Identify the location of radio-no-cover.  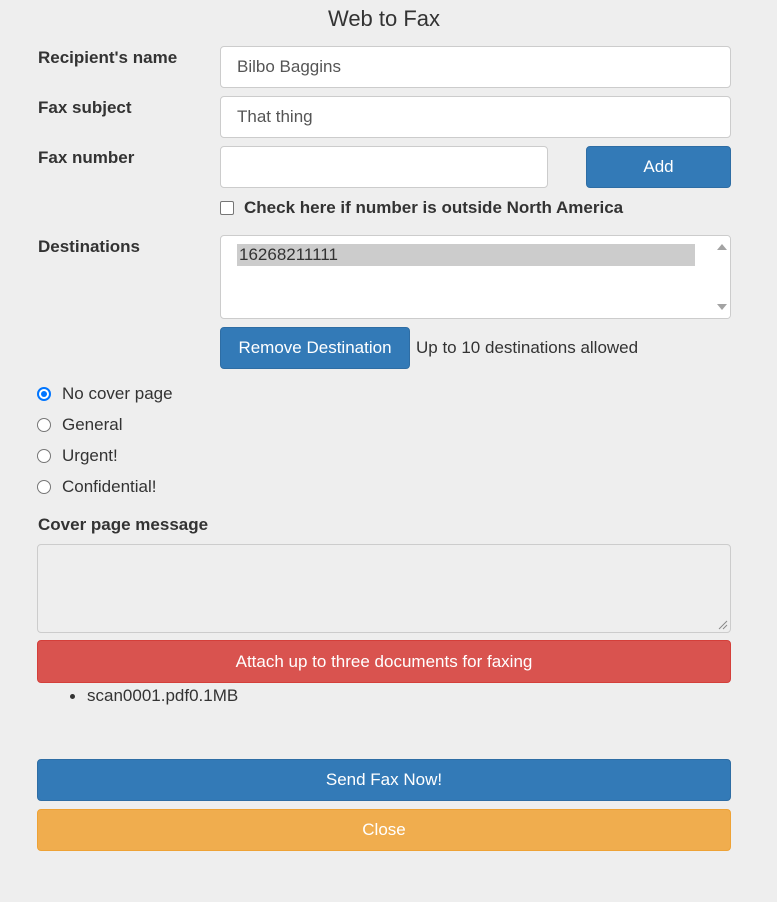
(44, 394).